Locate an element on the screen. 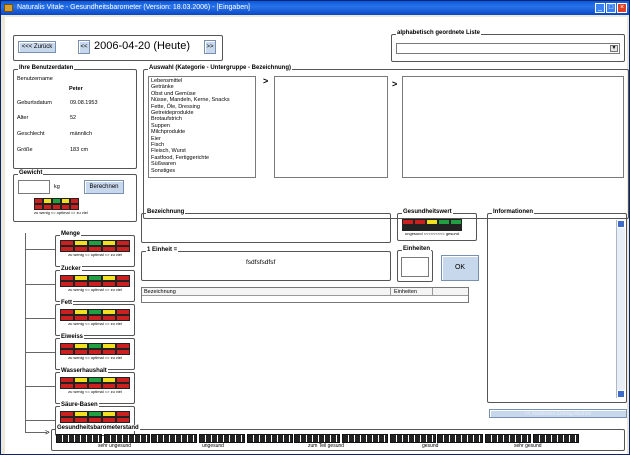 The width and height of the screenshot is (630, 455). date-nav-group: <<< Zurück << 2006-04-20 (Heute) >> is located at coordinates (118, 48).